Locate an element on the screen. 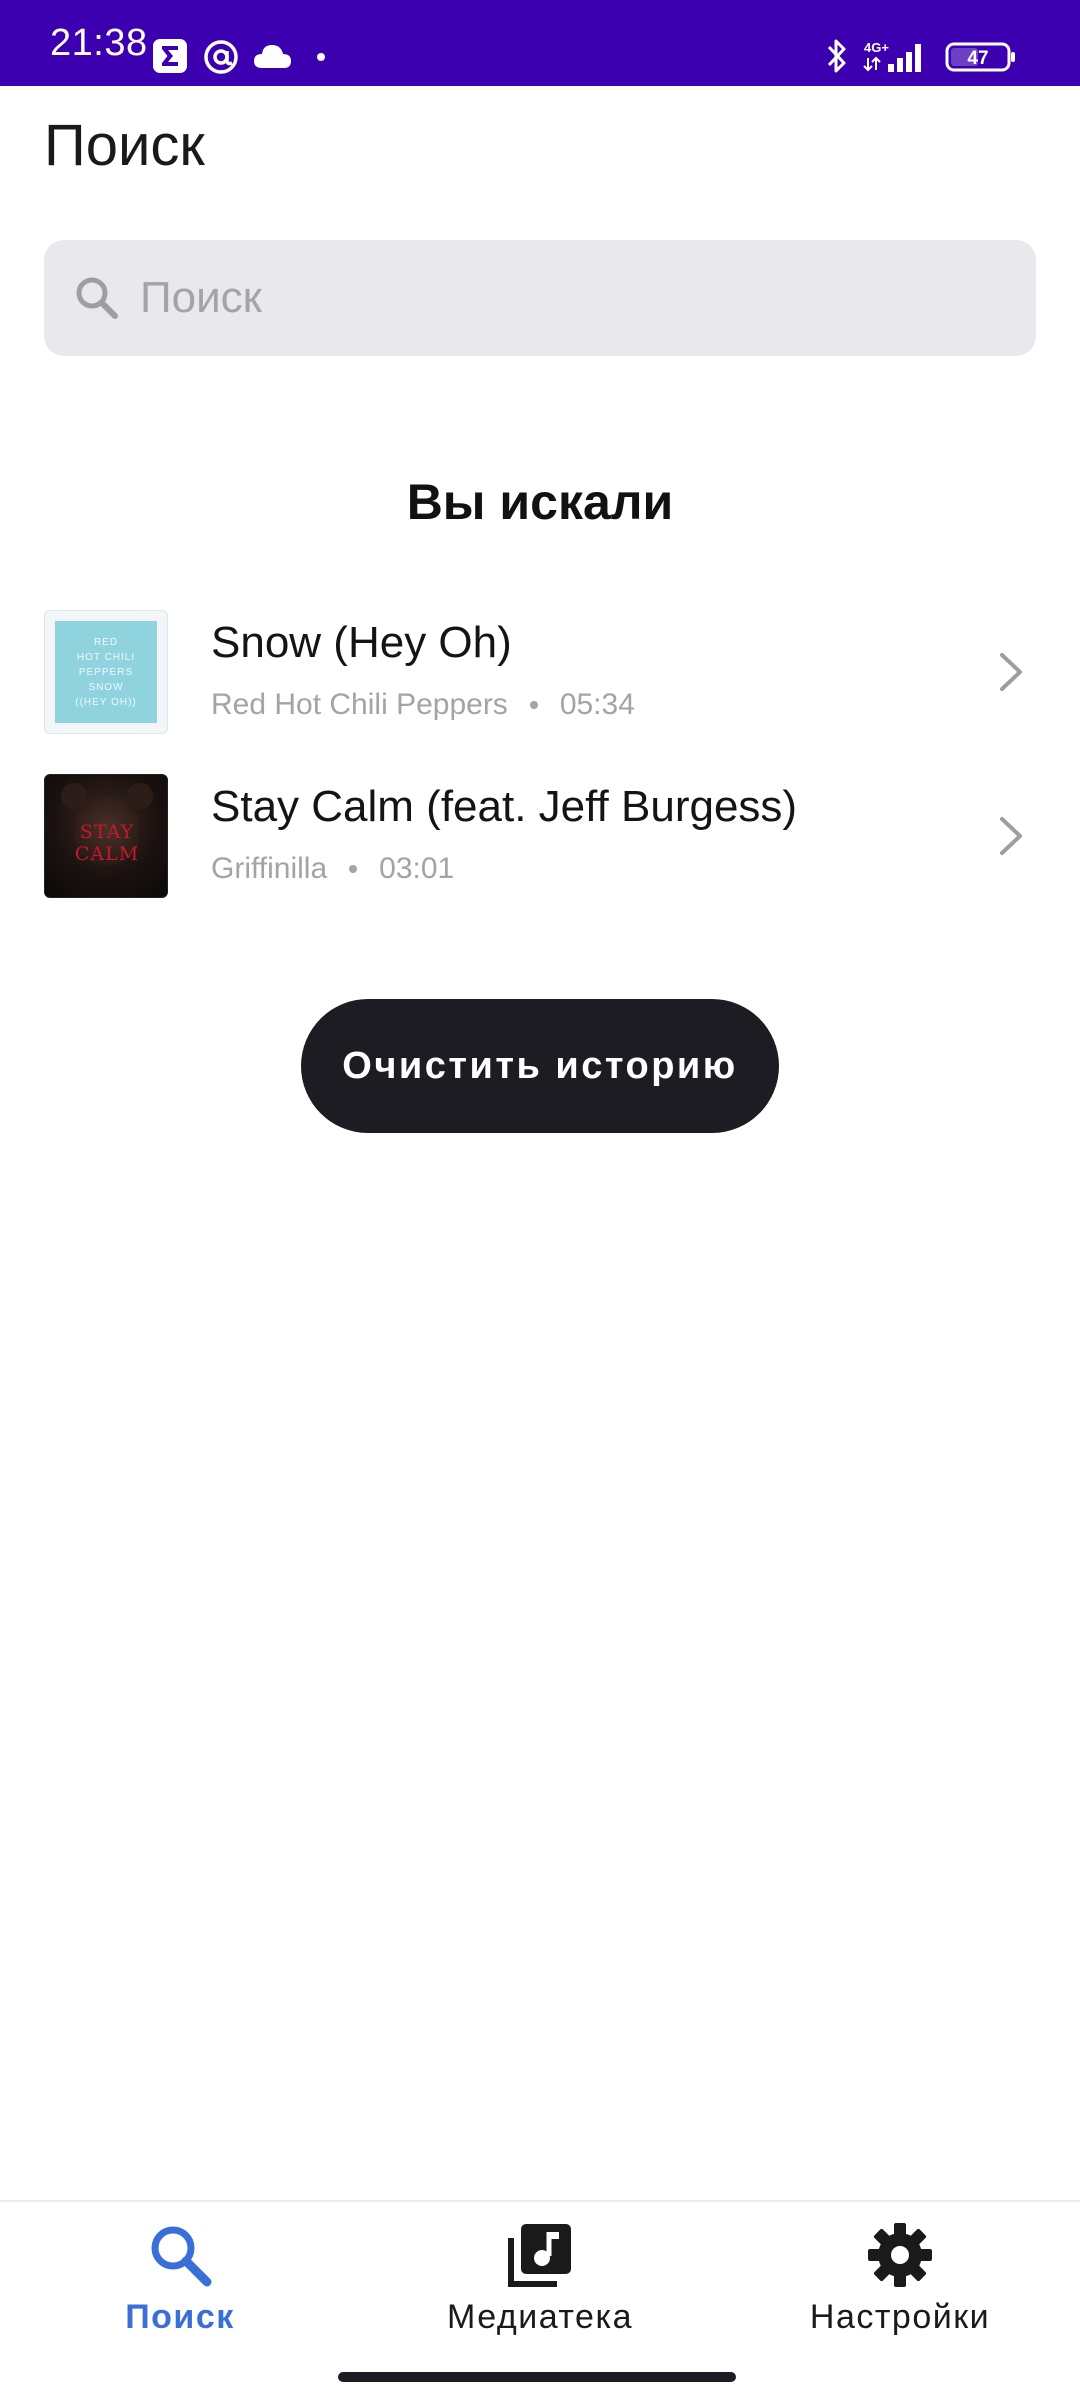 This screenshot has width=1080, height=2400. gear-icon is located at coordinates (900, 2255).